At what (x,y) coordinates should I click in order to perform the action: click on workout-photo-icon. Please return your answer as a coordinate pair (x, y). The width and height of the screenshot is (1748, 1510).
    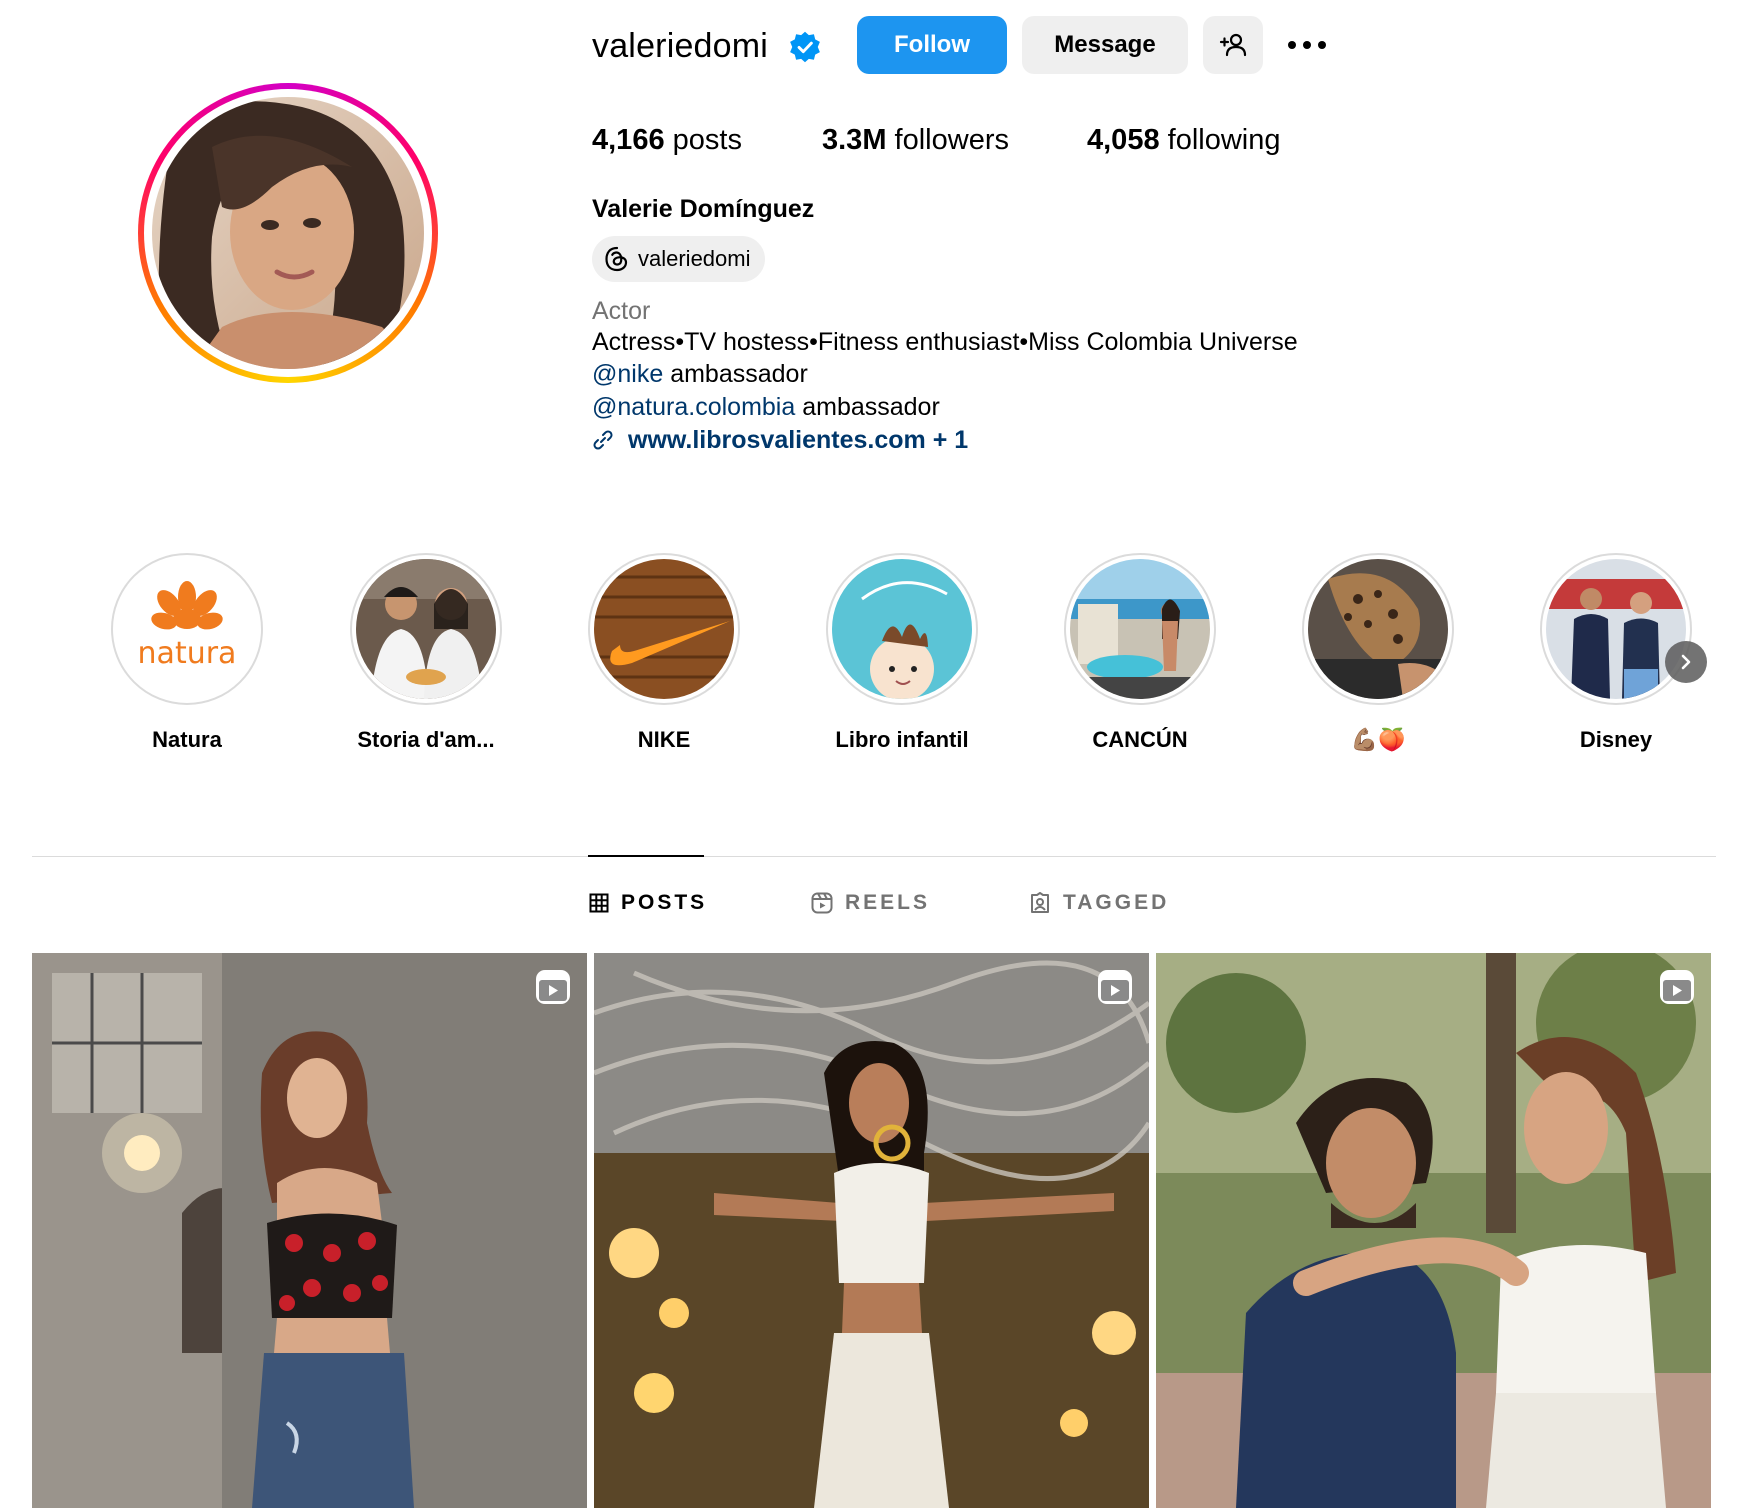
    Looking at the image, I should click on (1378, 629).